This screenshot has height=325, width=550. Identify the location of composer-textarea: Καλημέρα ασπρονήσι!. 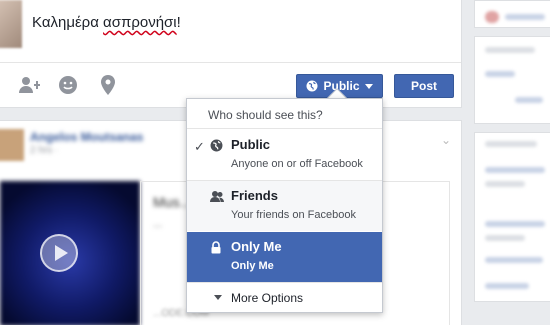
(106, 22).